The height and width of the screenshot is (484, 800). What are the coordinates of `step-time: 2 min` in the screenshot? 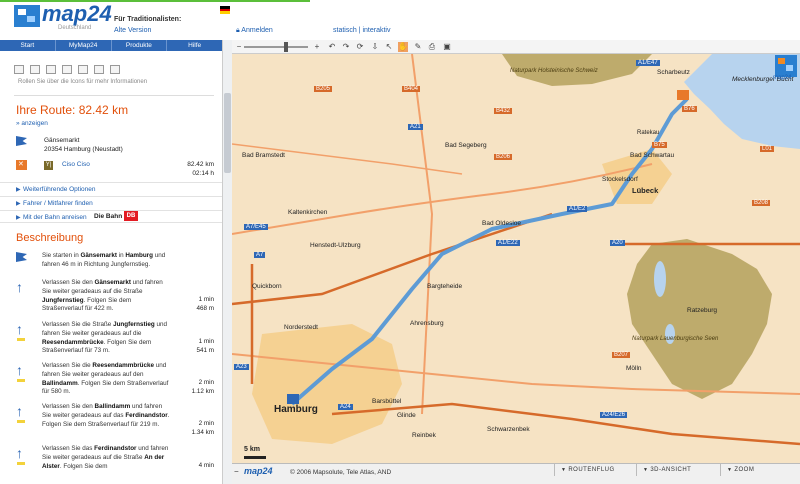 It's located at (206, 423).